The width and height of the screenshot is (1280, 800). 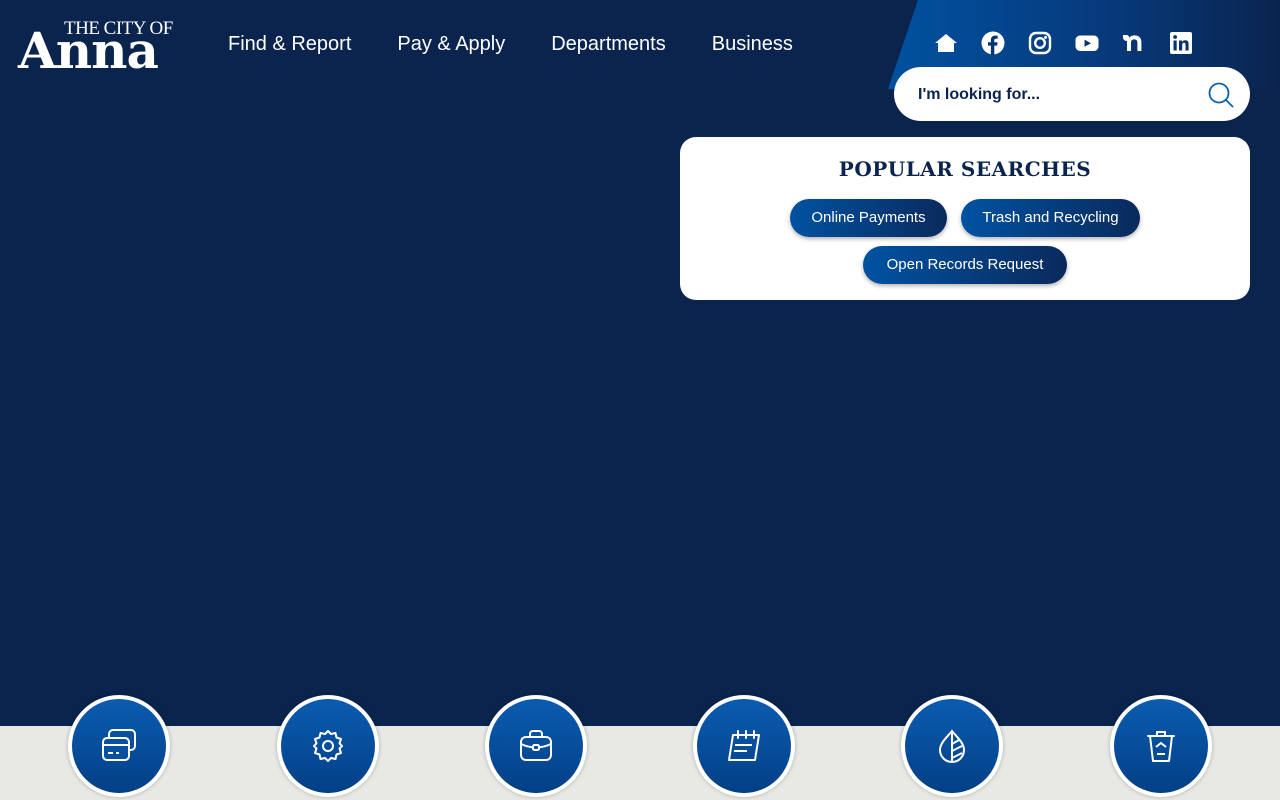 What do you see at coordinates (289, 44) in the screenshot?
I see `nav-find-report: Find & Report` at bounding box center [289, 44].